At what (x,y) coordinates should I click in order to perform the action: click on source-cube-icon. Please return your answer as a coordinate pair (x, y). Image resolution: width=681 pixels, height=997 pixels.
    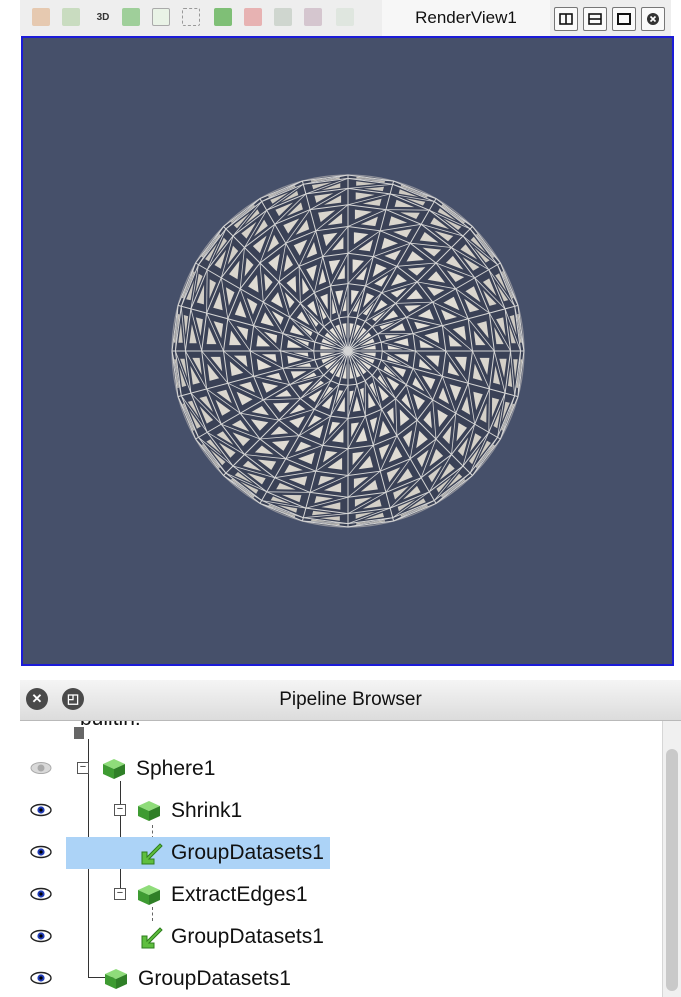
    Looking at the image, I should click on (114, 769).